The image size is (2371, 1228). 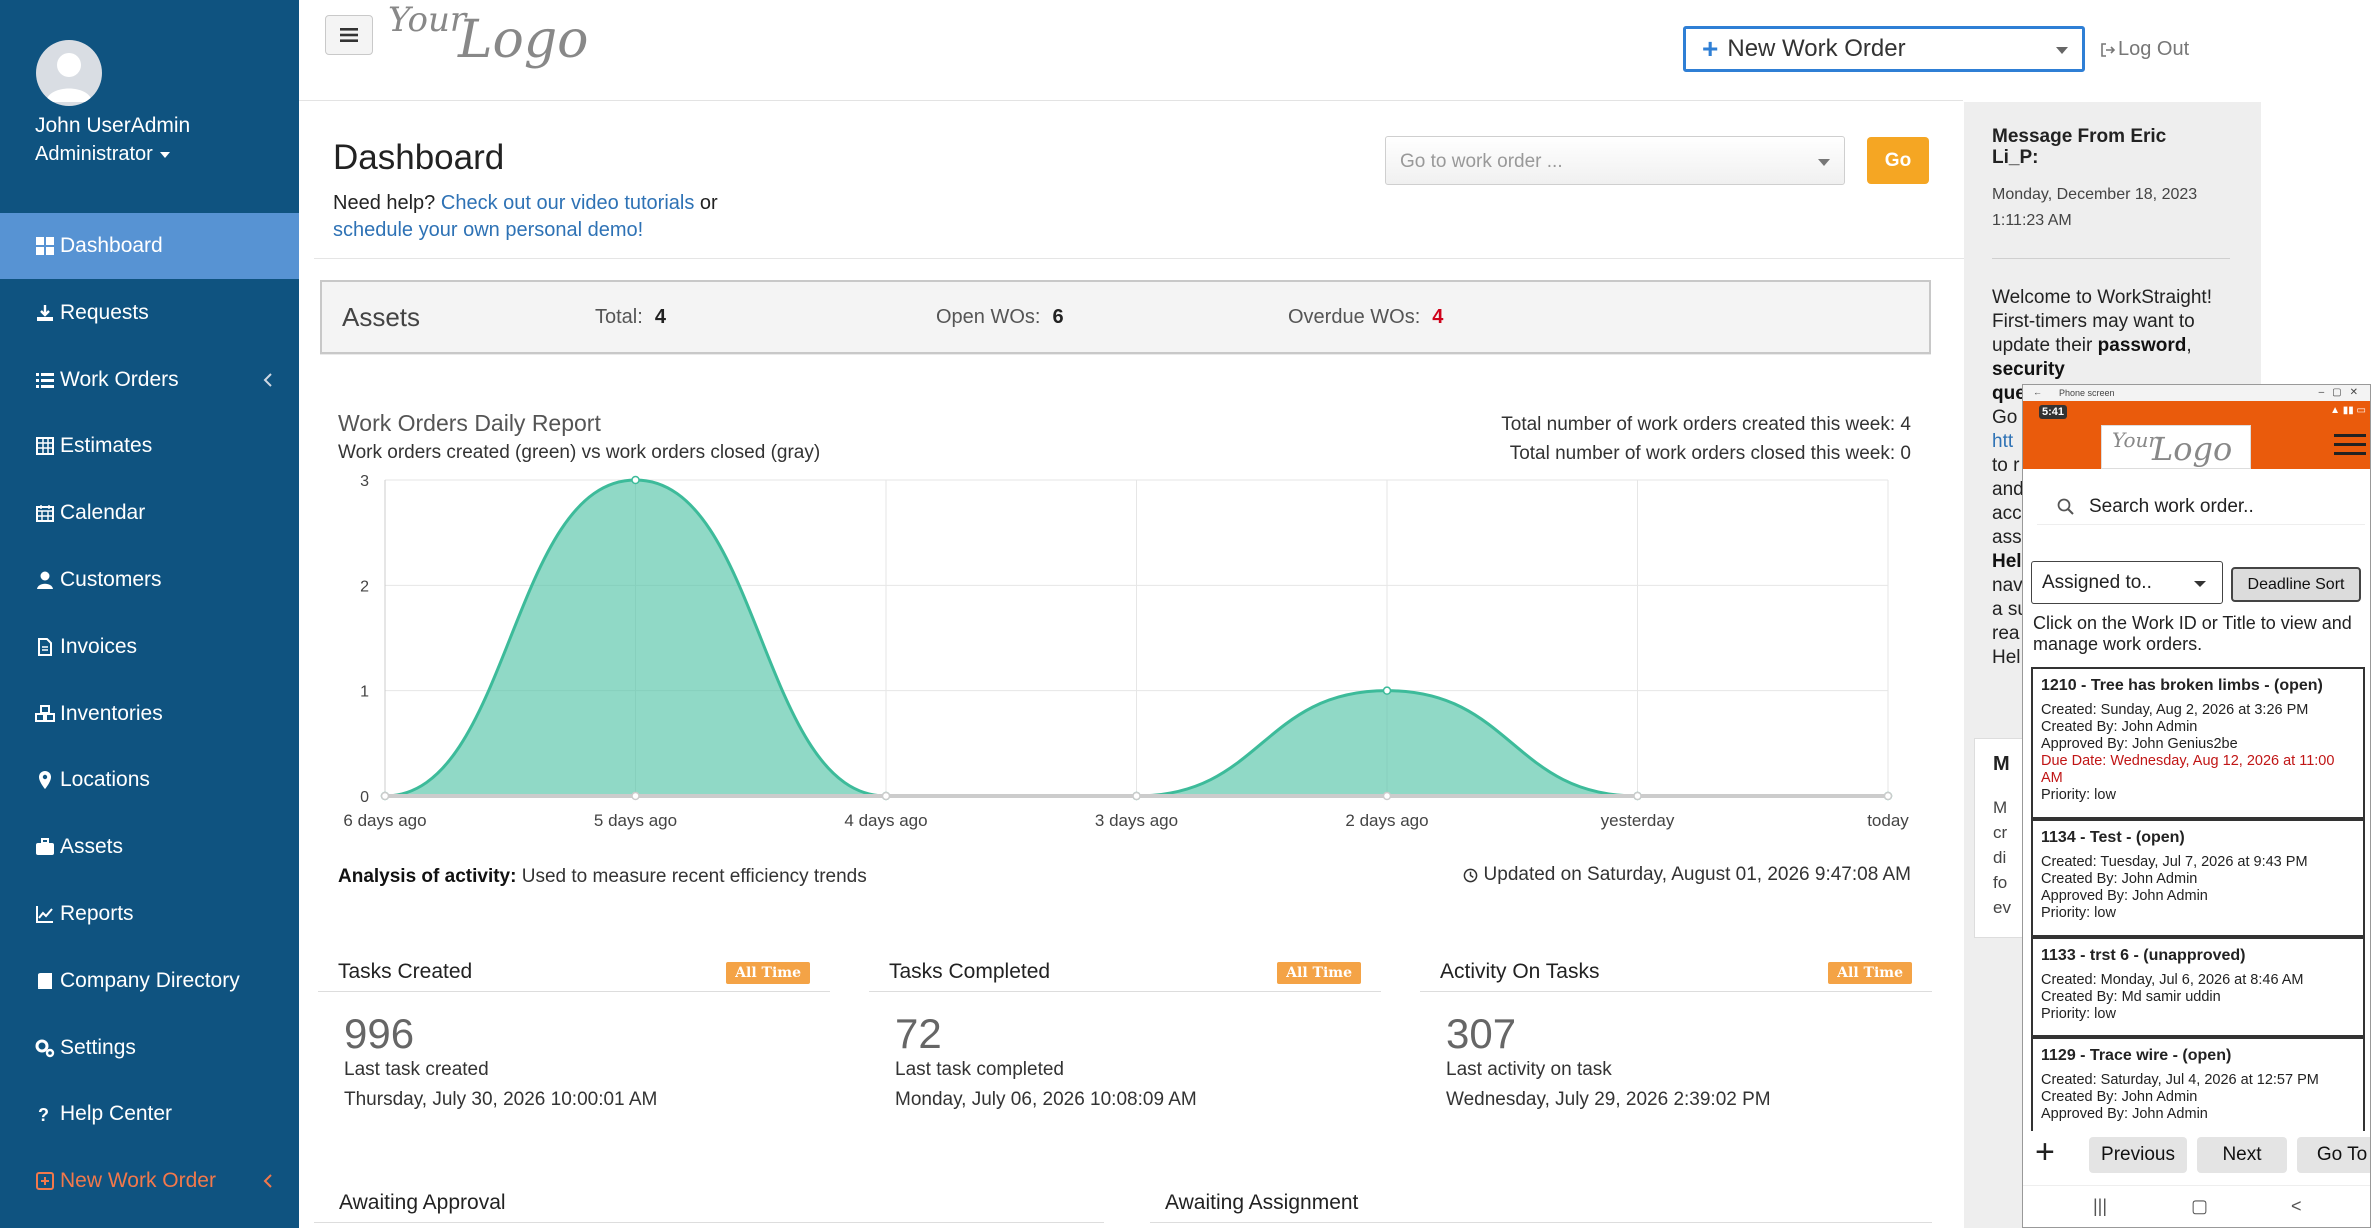 I want to click on sidebar-item-label: Inventories, so click(x=111, y=713).